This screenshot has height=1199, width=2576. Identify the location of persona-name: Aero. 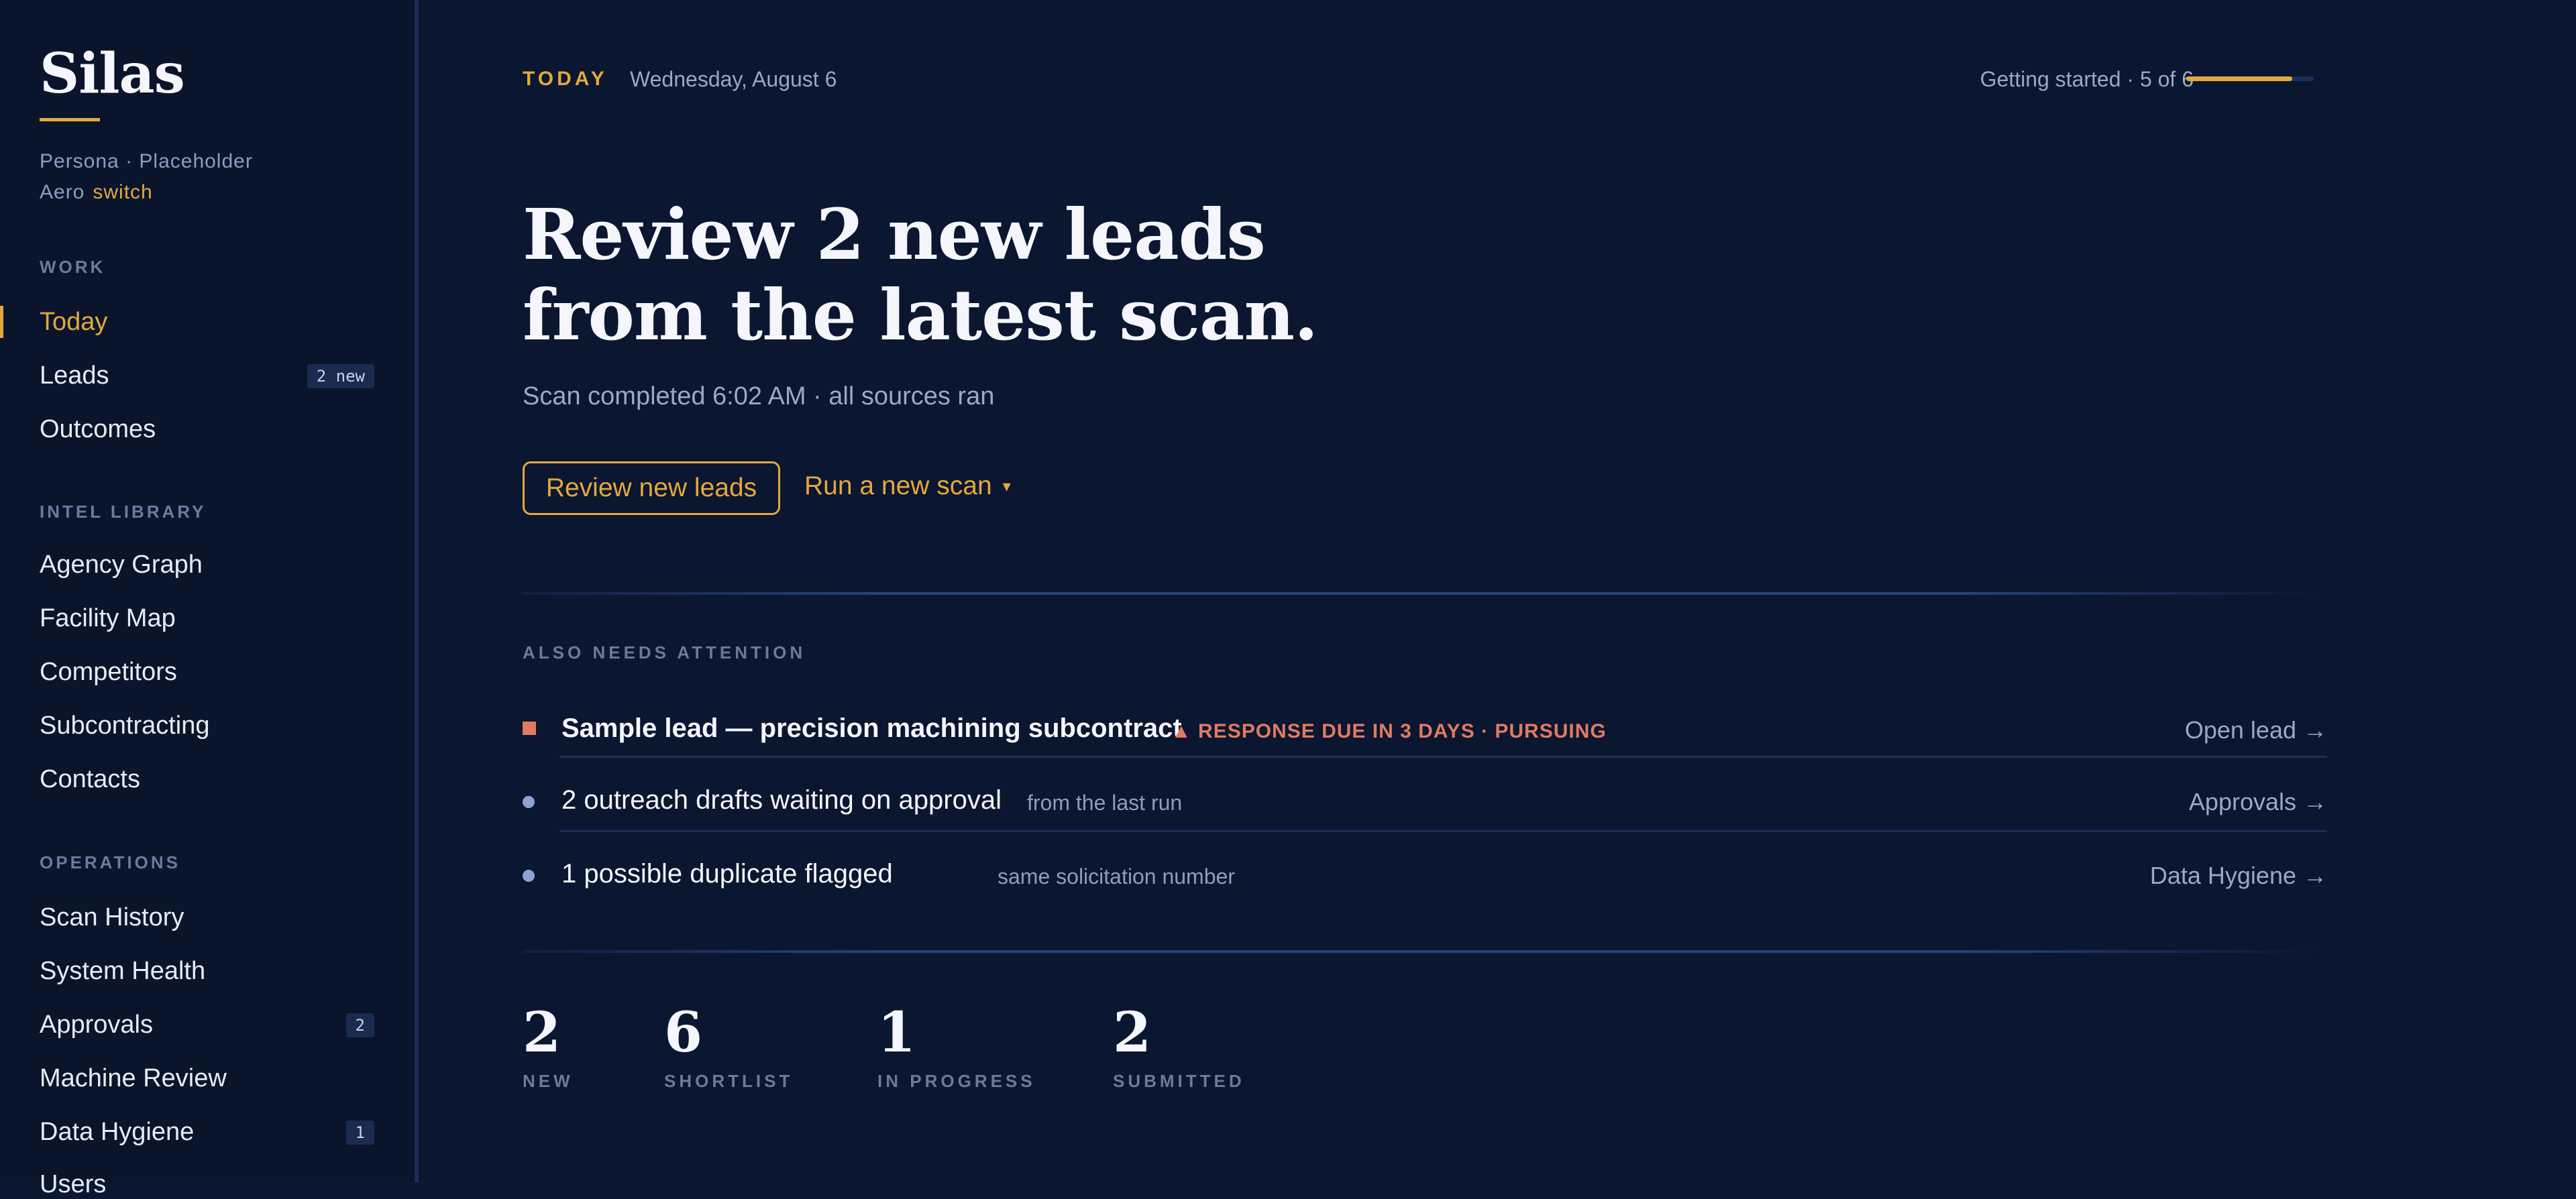
(62, 192).